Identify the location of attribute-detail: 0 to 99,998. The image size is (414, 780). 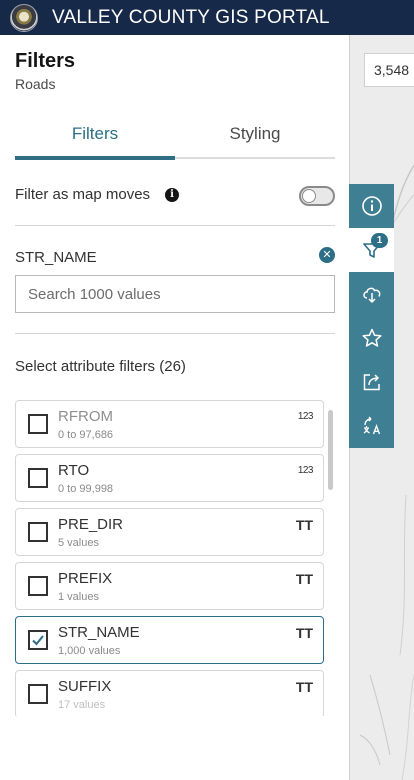
(86, 489).